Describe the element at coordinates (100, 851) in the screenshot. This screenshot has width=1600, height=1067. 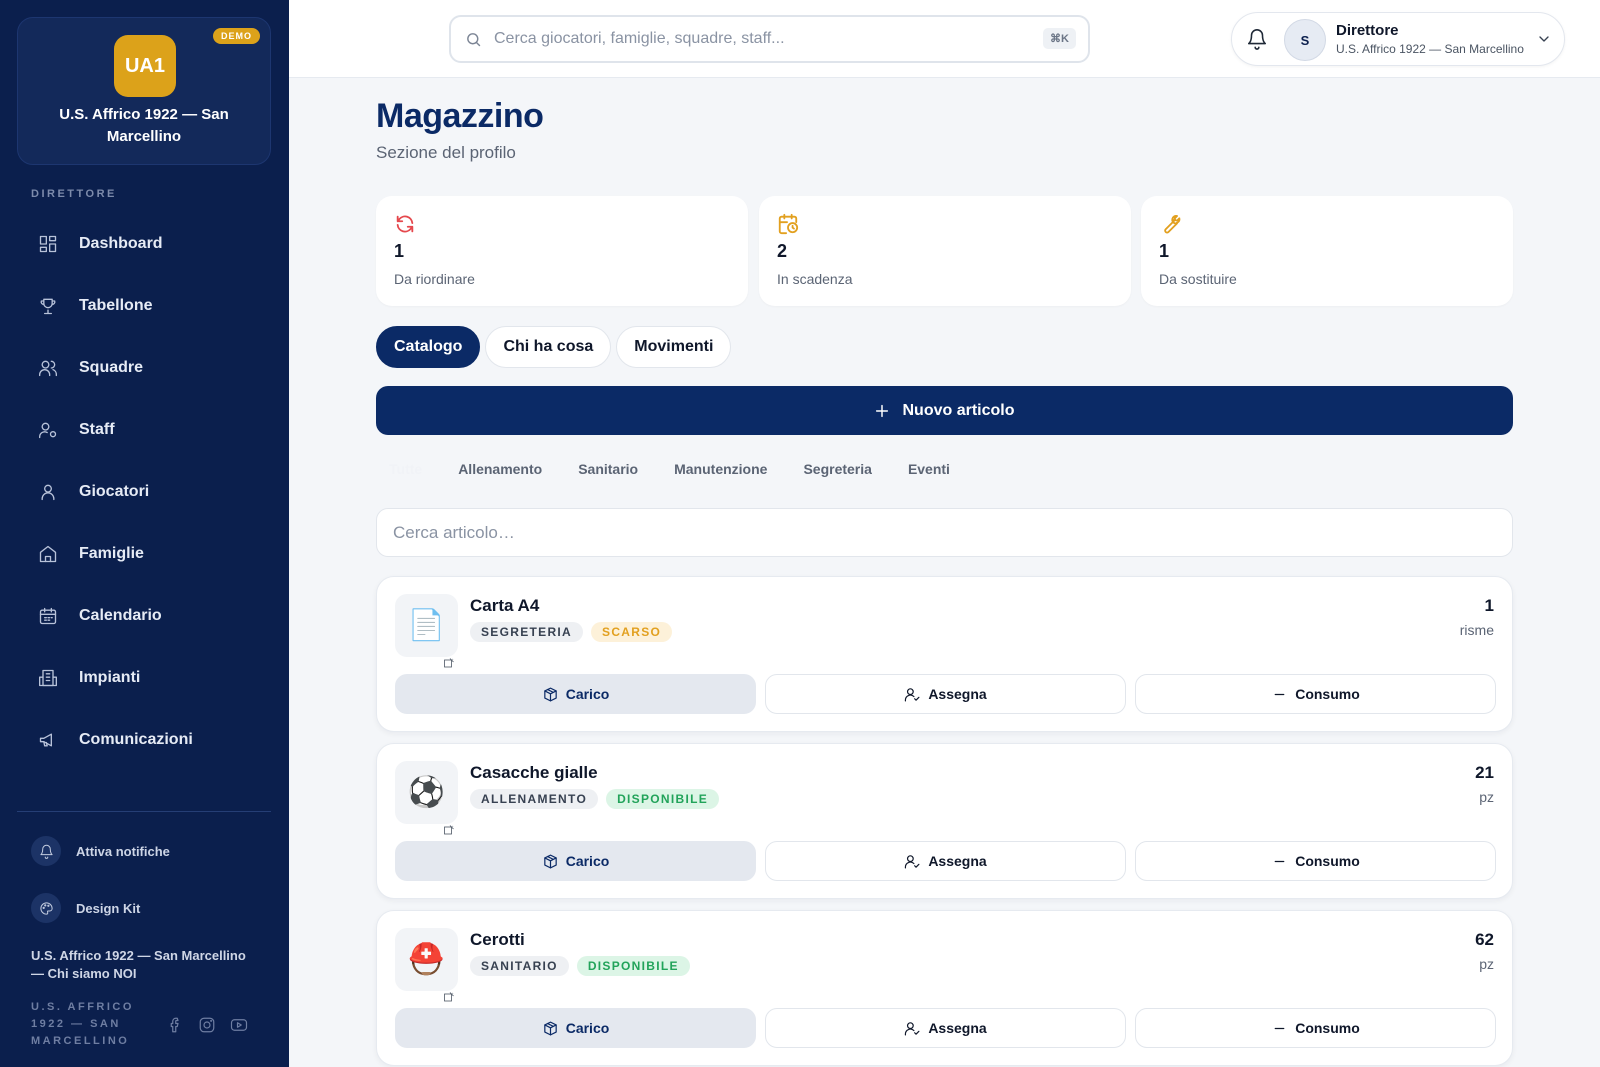
I see `enable-notifications-button: Attiva notifiche` at that location.